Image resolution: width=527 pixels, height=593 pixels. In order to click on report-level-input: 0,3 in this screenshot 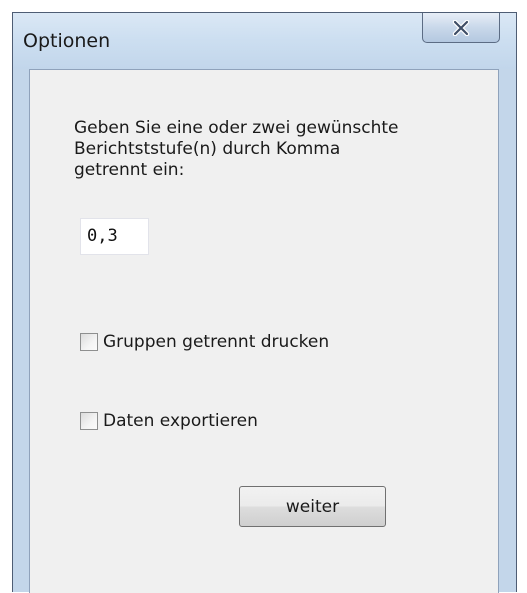, I will do `click(114, 236)`.